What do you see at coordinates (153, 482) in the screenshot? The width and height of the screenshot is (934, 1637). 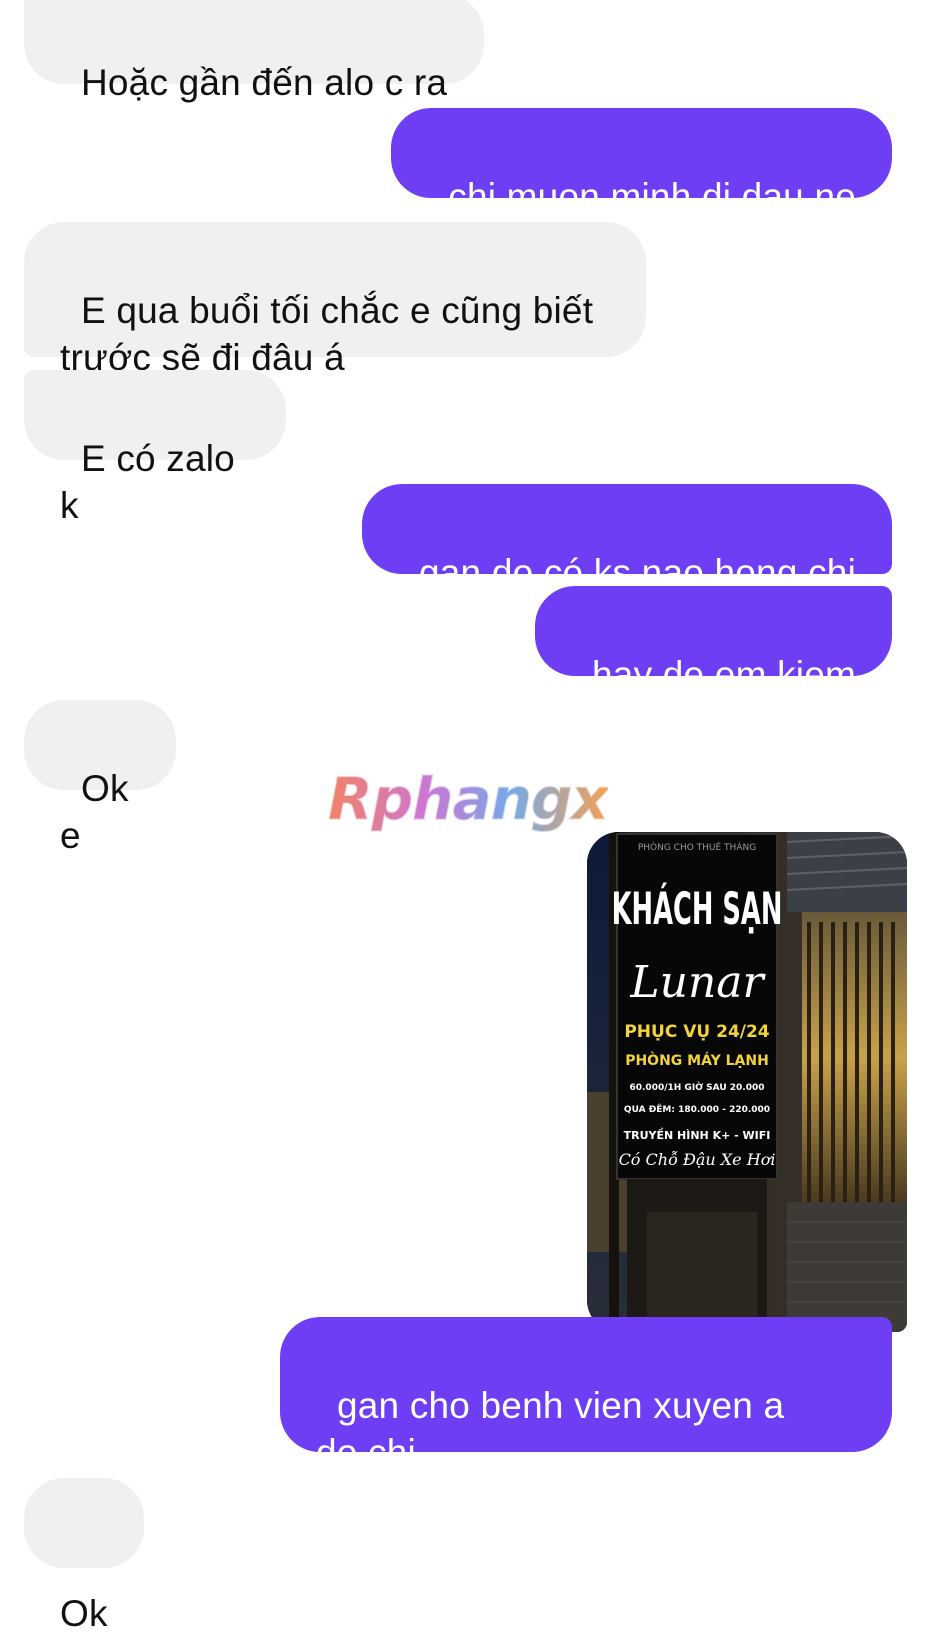 I see `message-text: E có zalo k` at bounding box center [153, 482].